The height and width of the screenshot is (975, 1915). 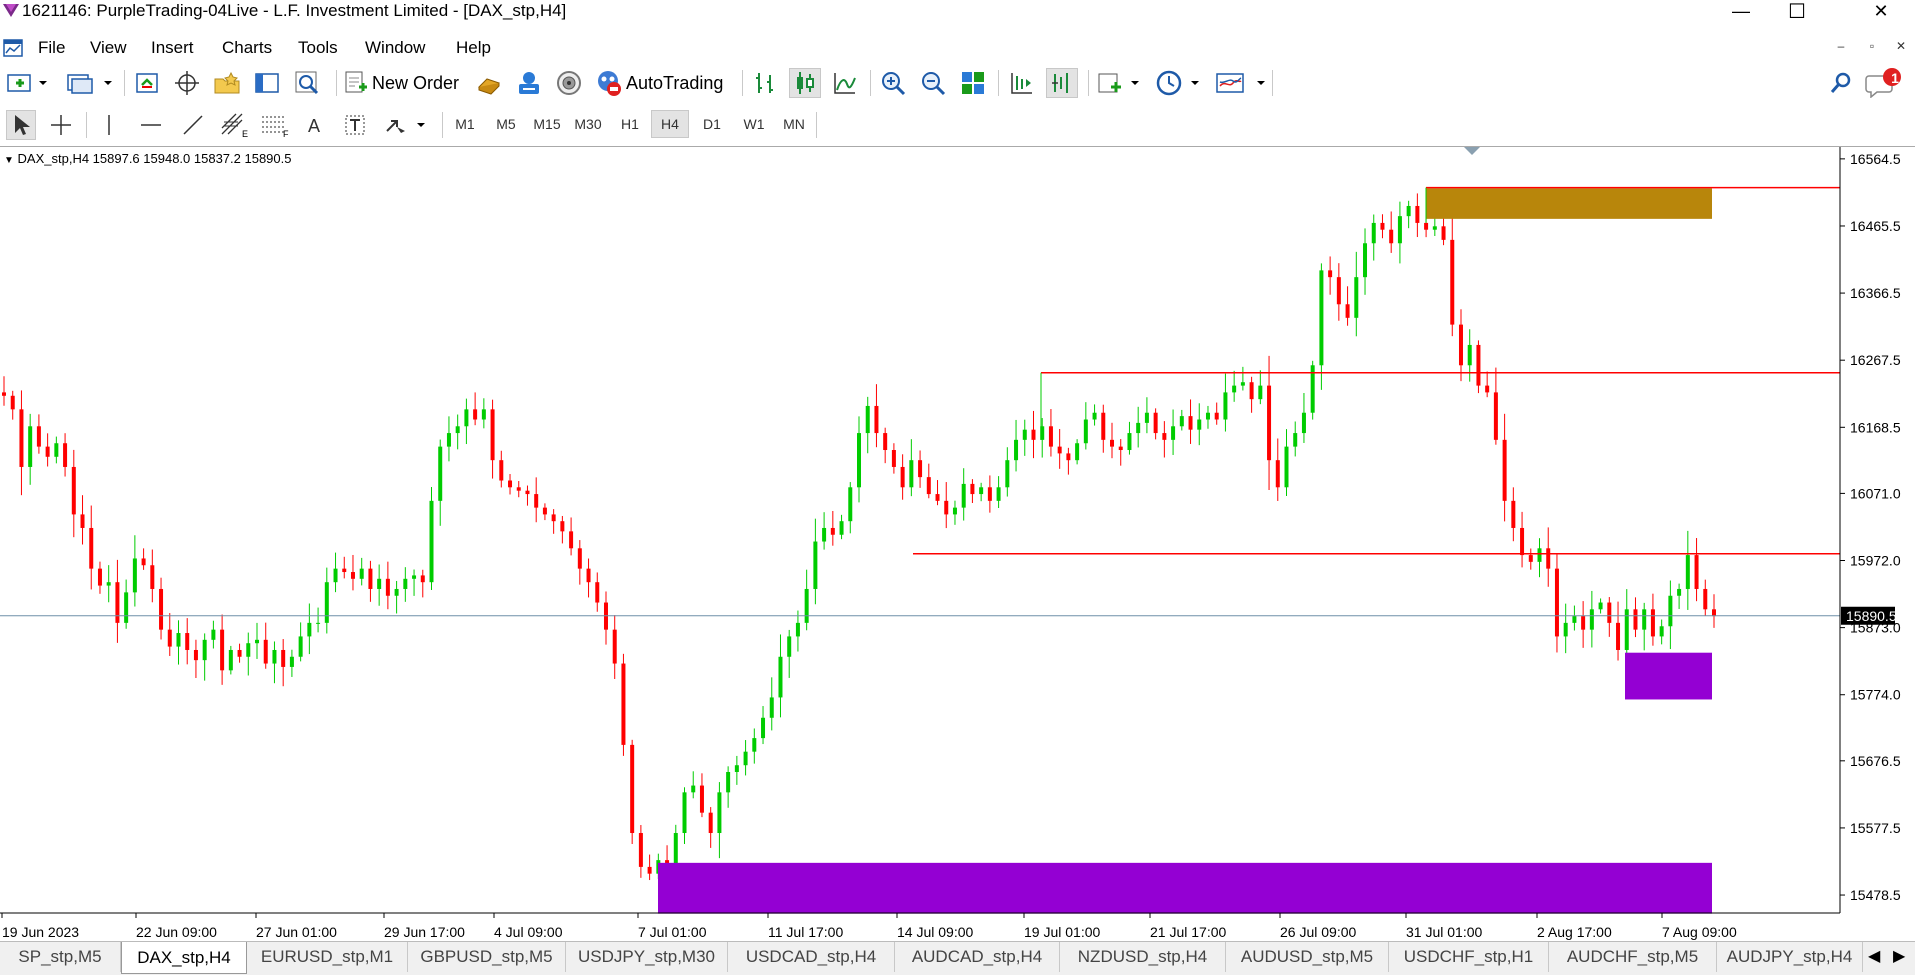 I want to click on chart-tab: USDJPY_stp,M30, so click(x=647, y=957).